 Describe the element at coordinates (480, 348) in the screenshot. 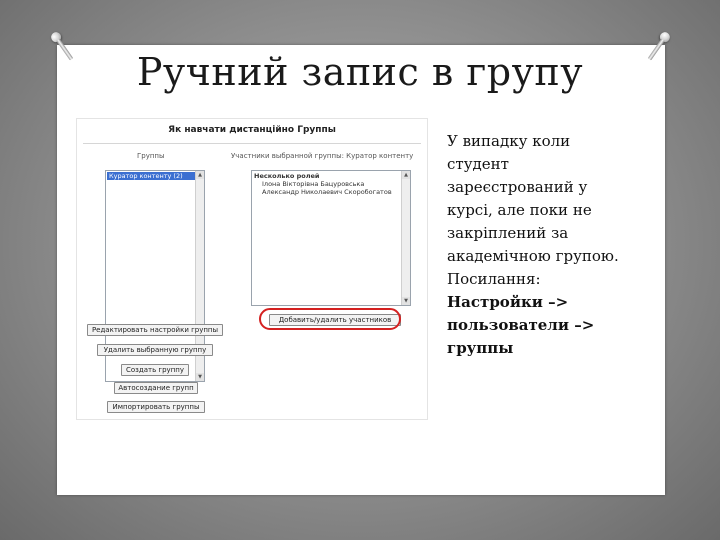

I see `navigation-path-line: группы` at that location.